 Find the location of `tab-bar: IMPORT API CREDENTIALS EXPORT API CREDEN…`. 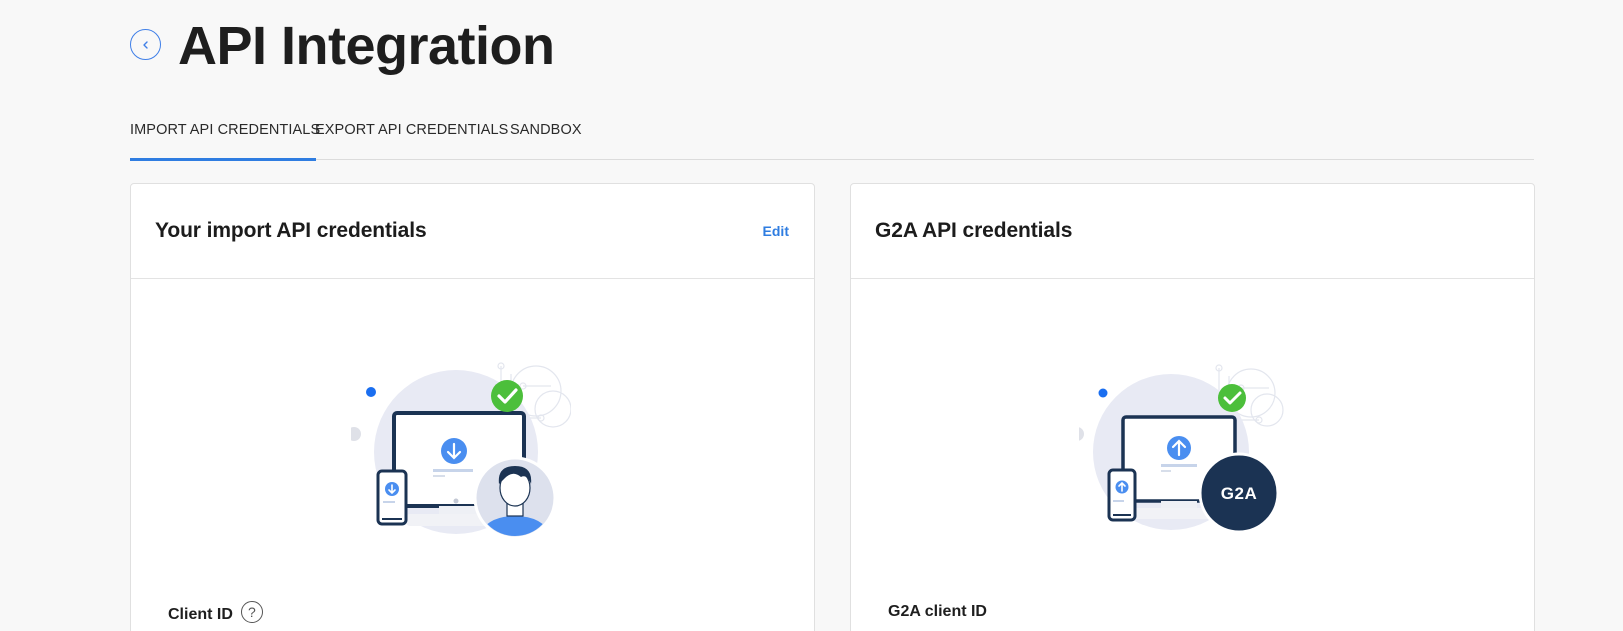

tab-bar: IMPORT API CREDENTIALS EXPORT API CREDEN… is located at coordinates (832, 139).